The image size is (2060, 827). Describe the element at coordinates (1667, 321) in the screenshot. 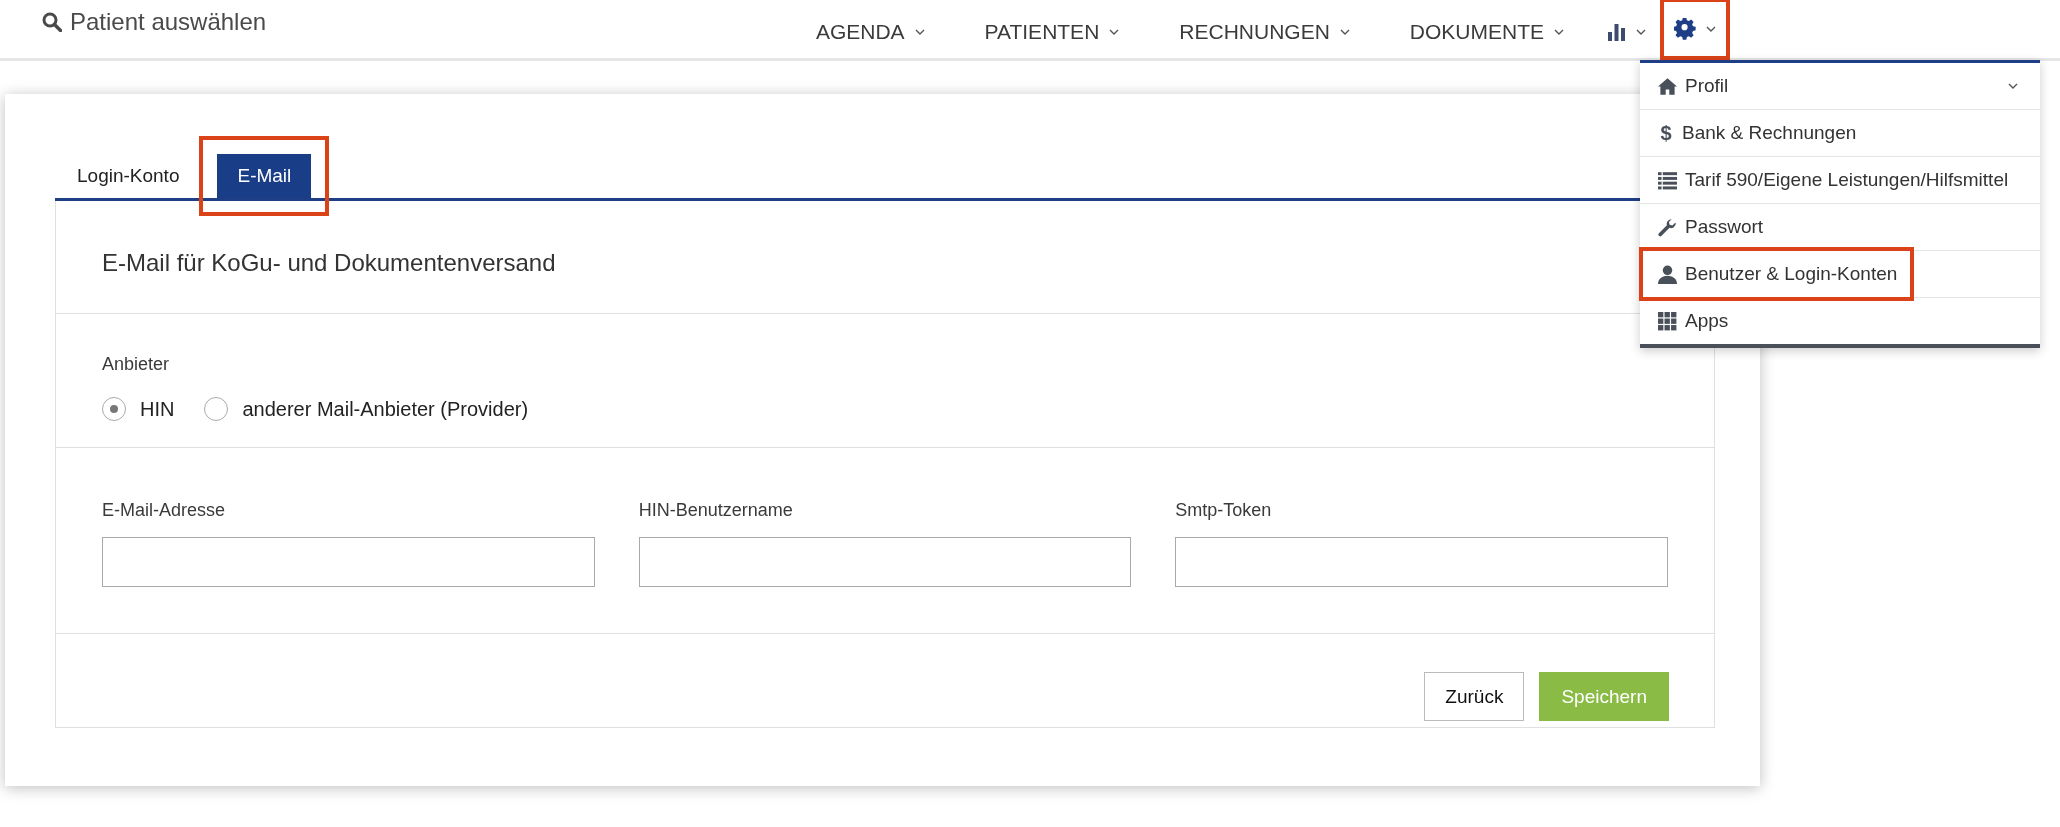

I see `grid-icon` at that location.